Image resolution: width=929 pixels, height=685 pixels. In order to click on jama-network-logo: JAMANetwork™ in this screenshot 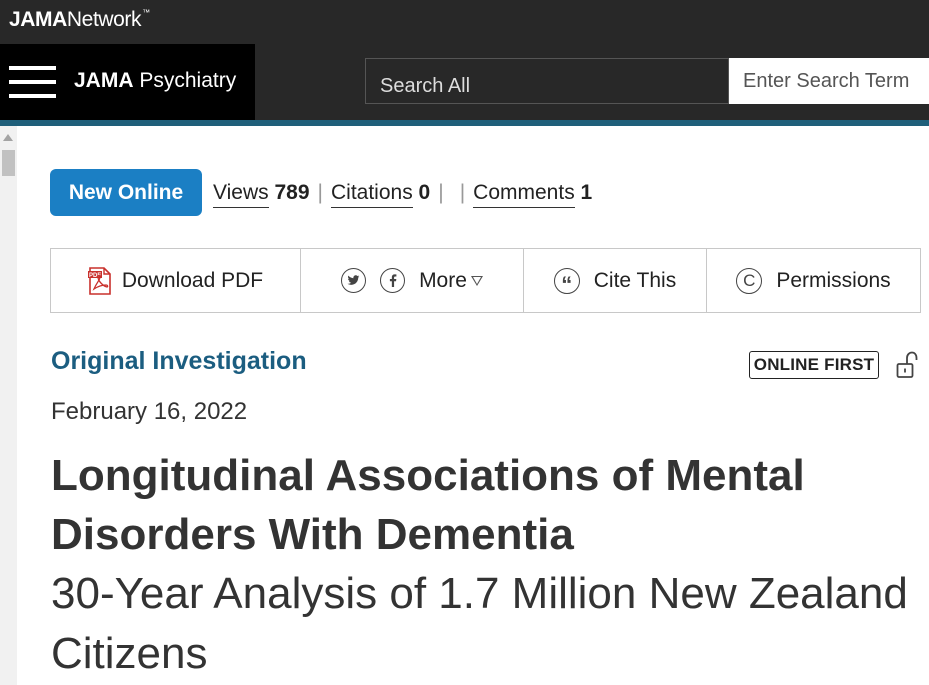, I will do `click(79, 20)`.